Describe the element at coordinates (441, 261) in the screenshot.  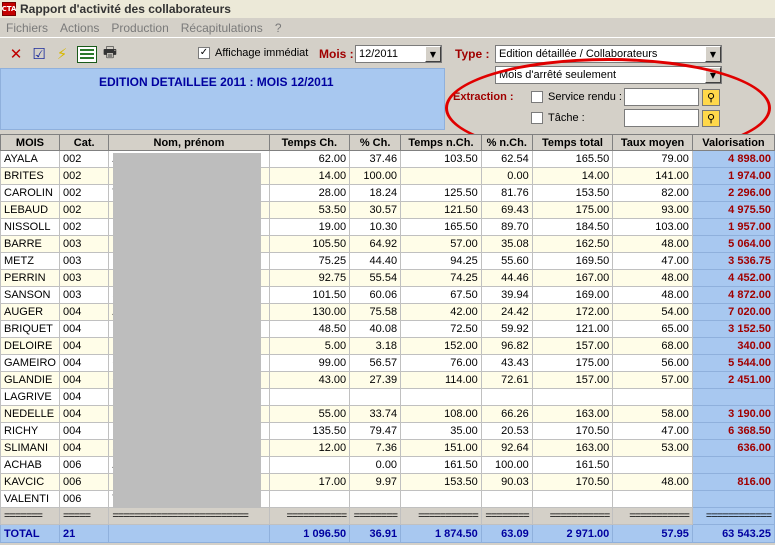
I see `table-cell: 94.25` at that location.